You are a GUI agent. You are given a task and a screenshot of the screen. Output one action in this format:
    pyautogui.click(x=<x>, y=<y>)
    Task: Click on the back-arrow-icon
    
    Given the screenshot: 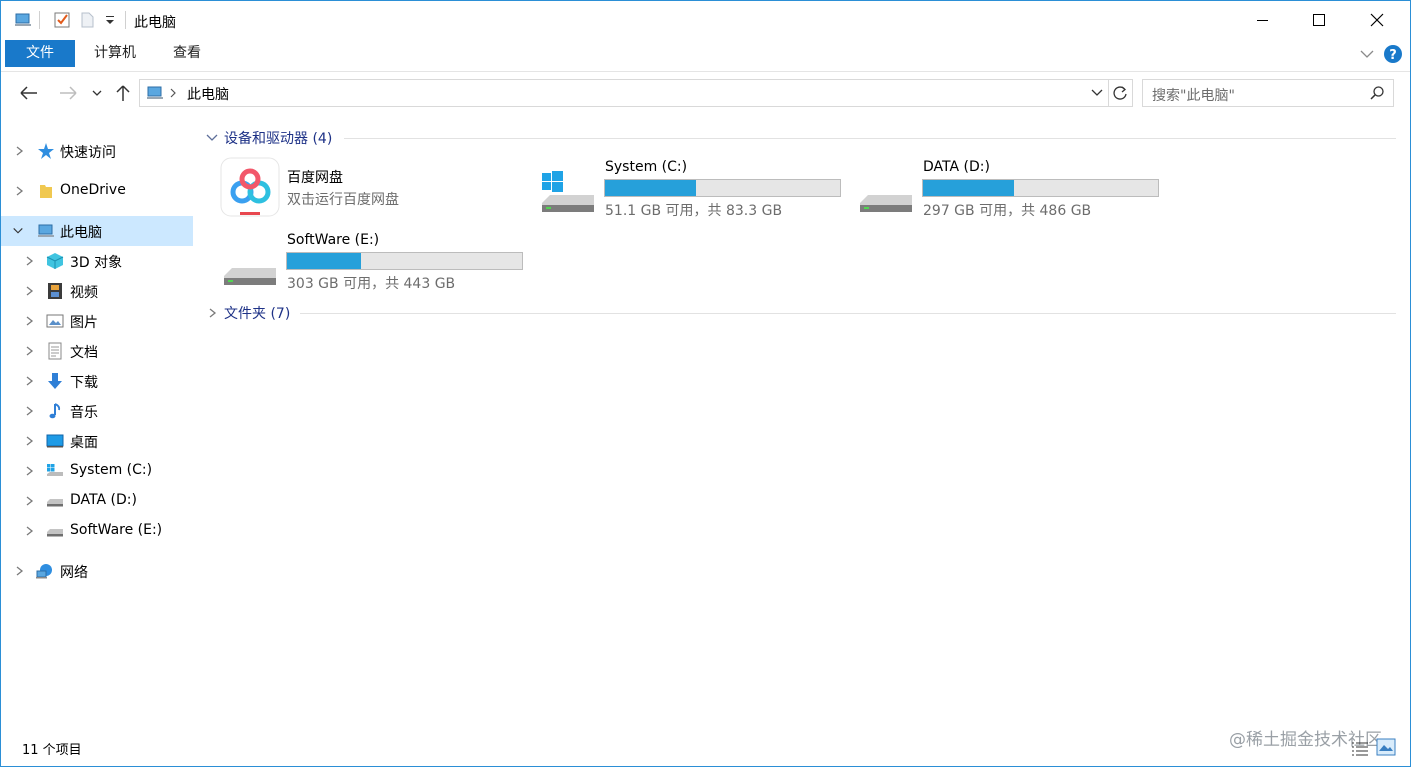 What is the action you would take?
    pyautogui.click(x=29, y=93)
    